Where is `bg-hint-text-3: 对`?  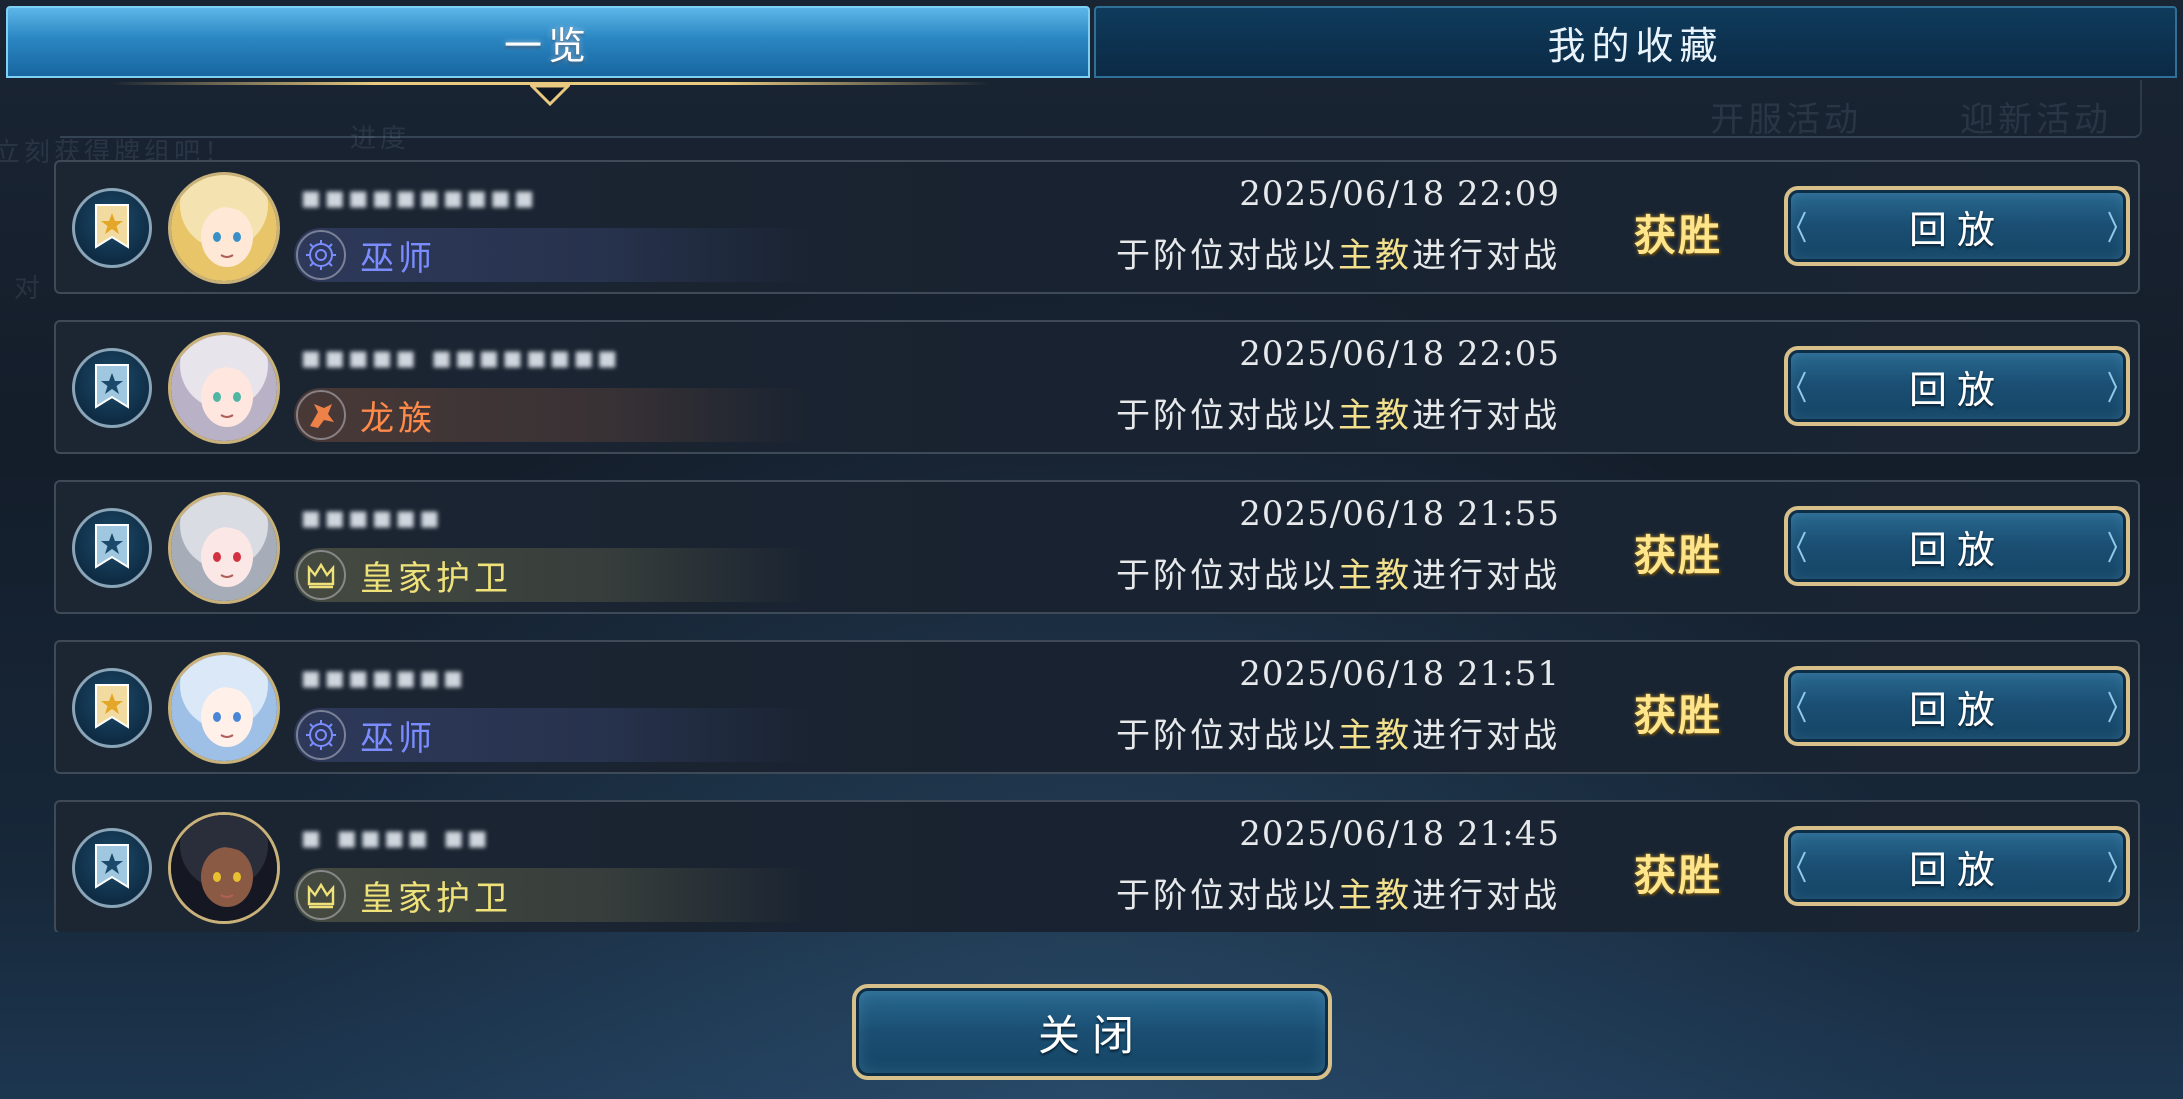 bg-hint-text-3: 对 is located at coordinates (29, 289).